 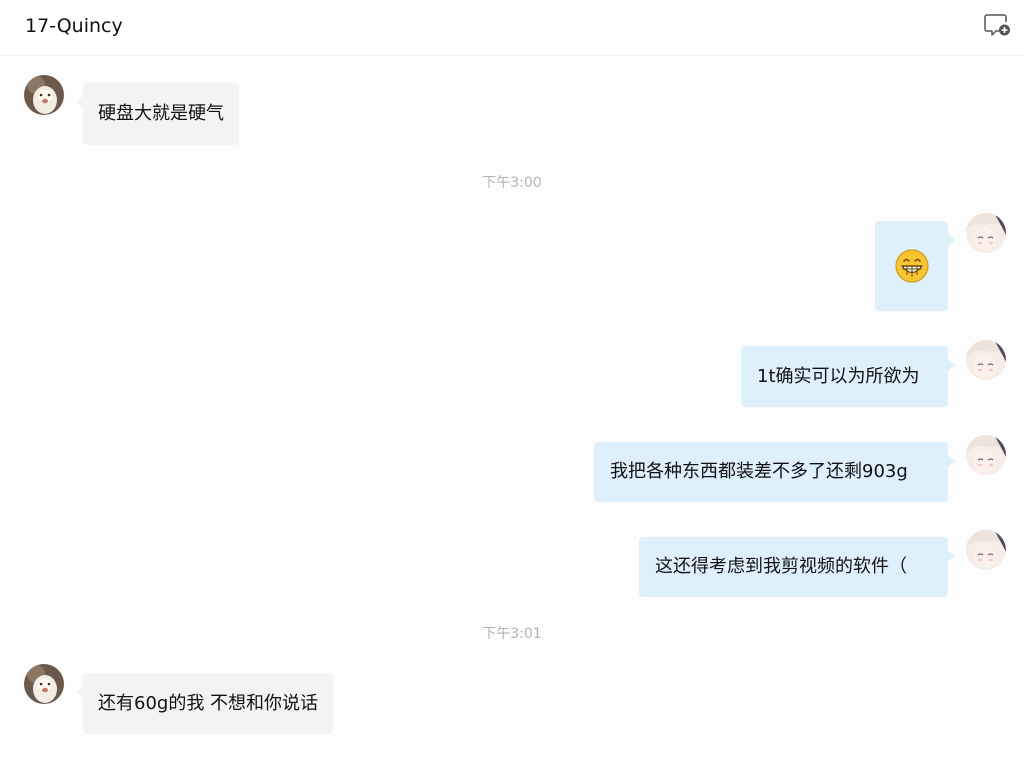 I want to click on message-text: 硬盘大就是硬气, so click(x=161, y=113).